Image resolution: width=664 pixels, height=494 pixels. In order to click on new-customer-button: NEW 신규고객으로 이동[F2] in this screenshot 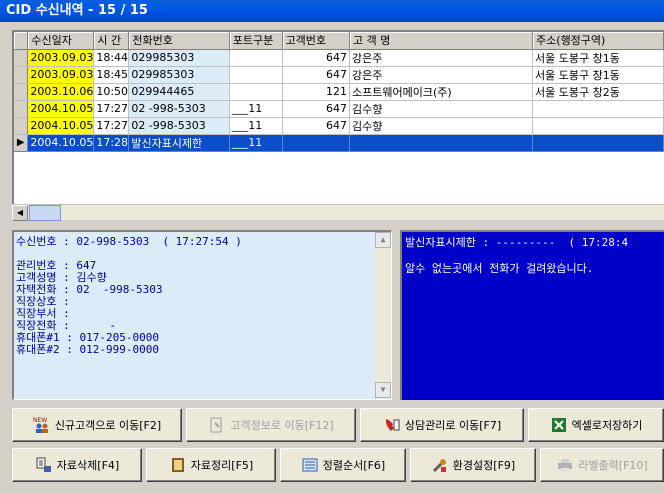, I will do `click(97, 425)`.